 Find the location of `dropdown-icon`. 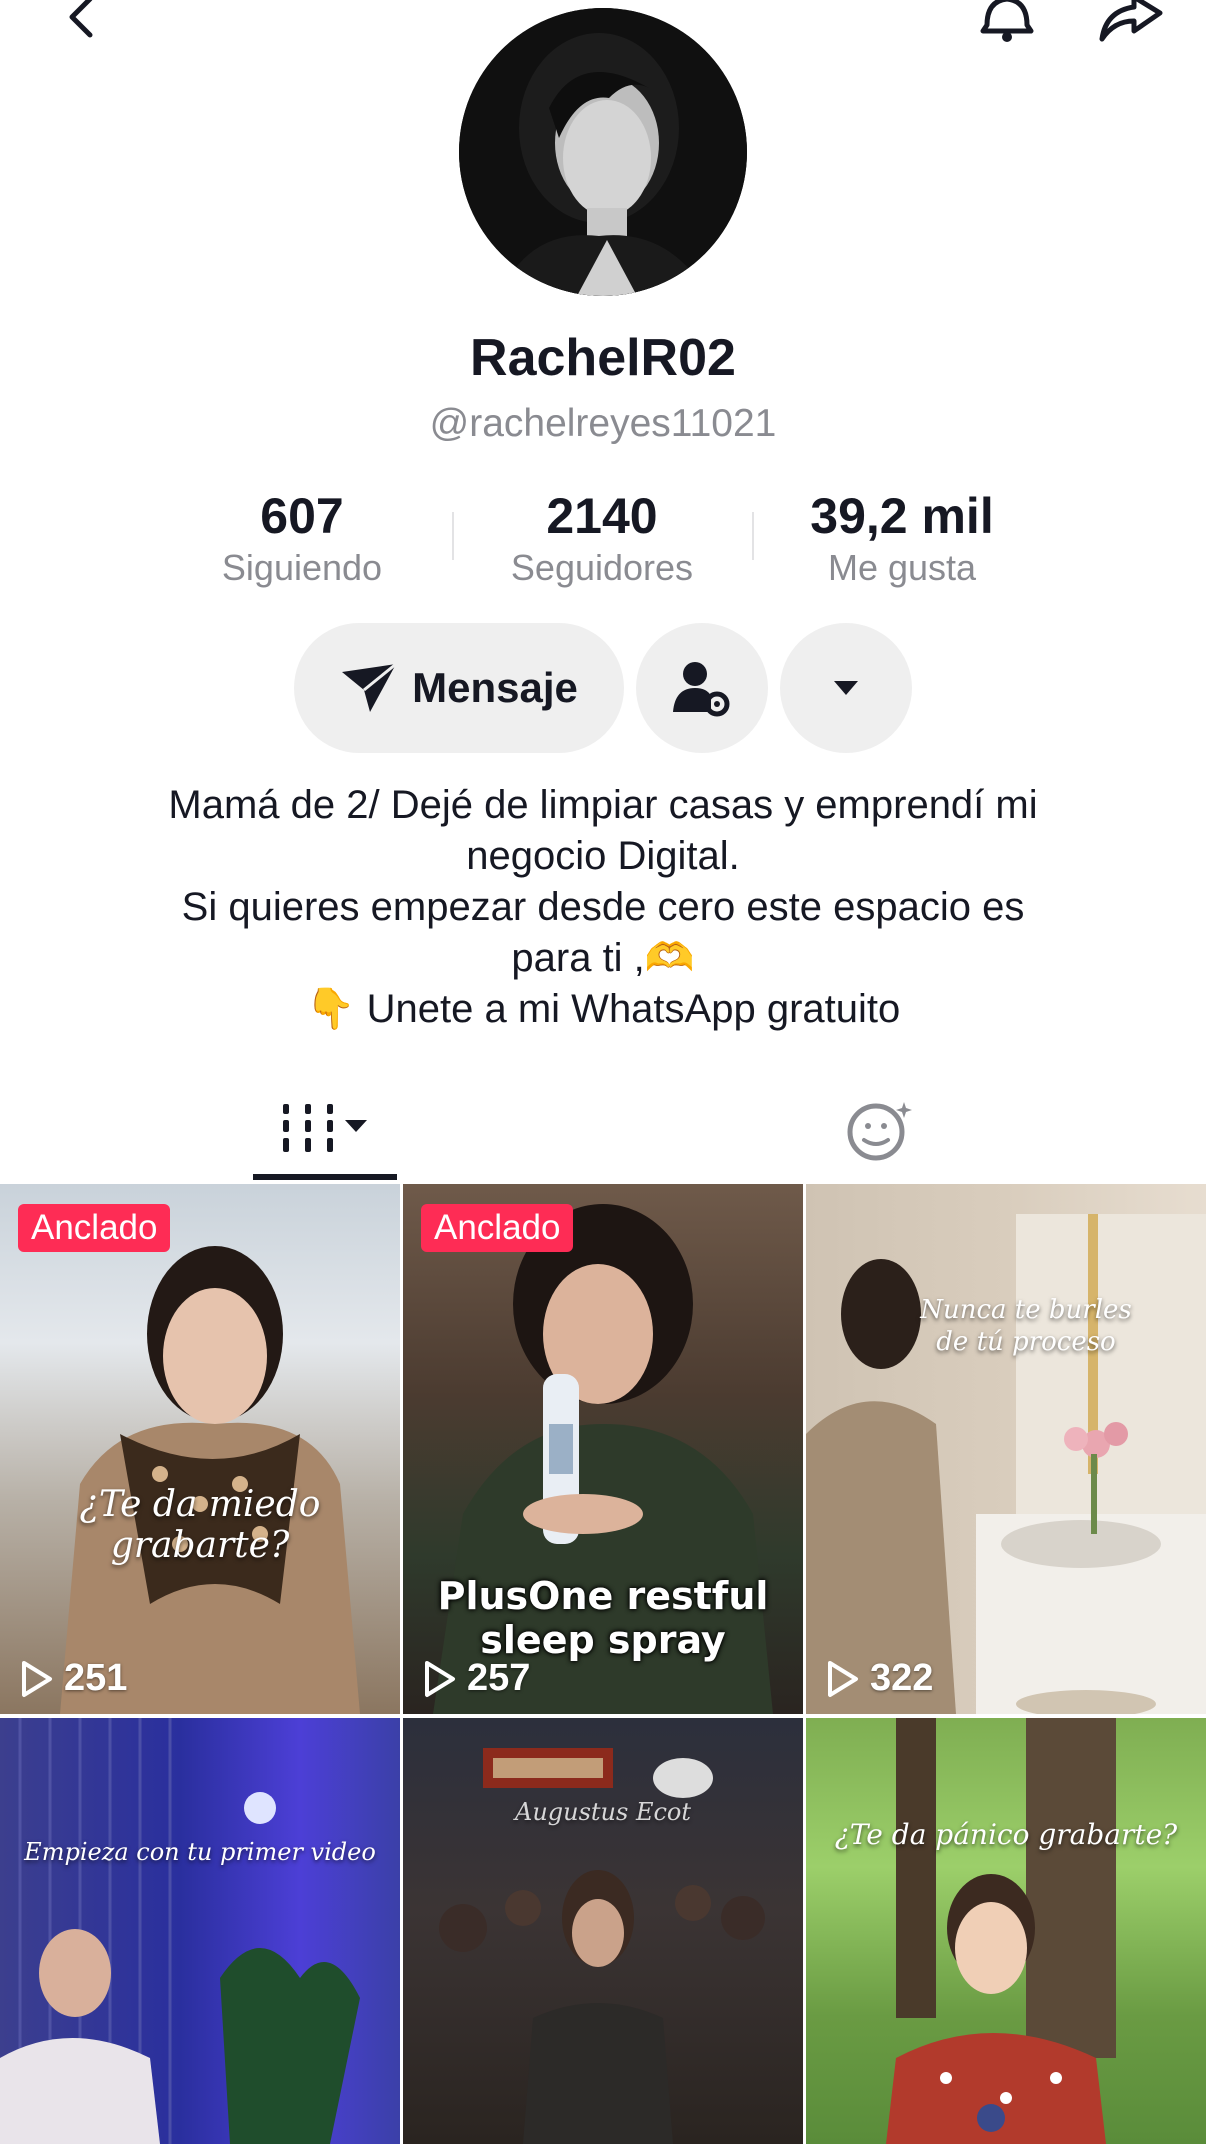

dropdown-icon is located at coordinates (846, 688).